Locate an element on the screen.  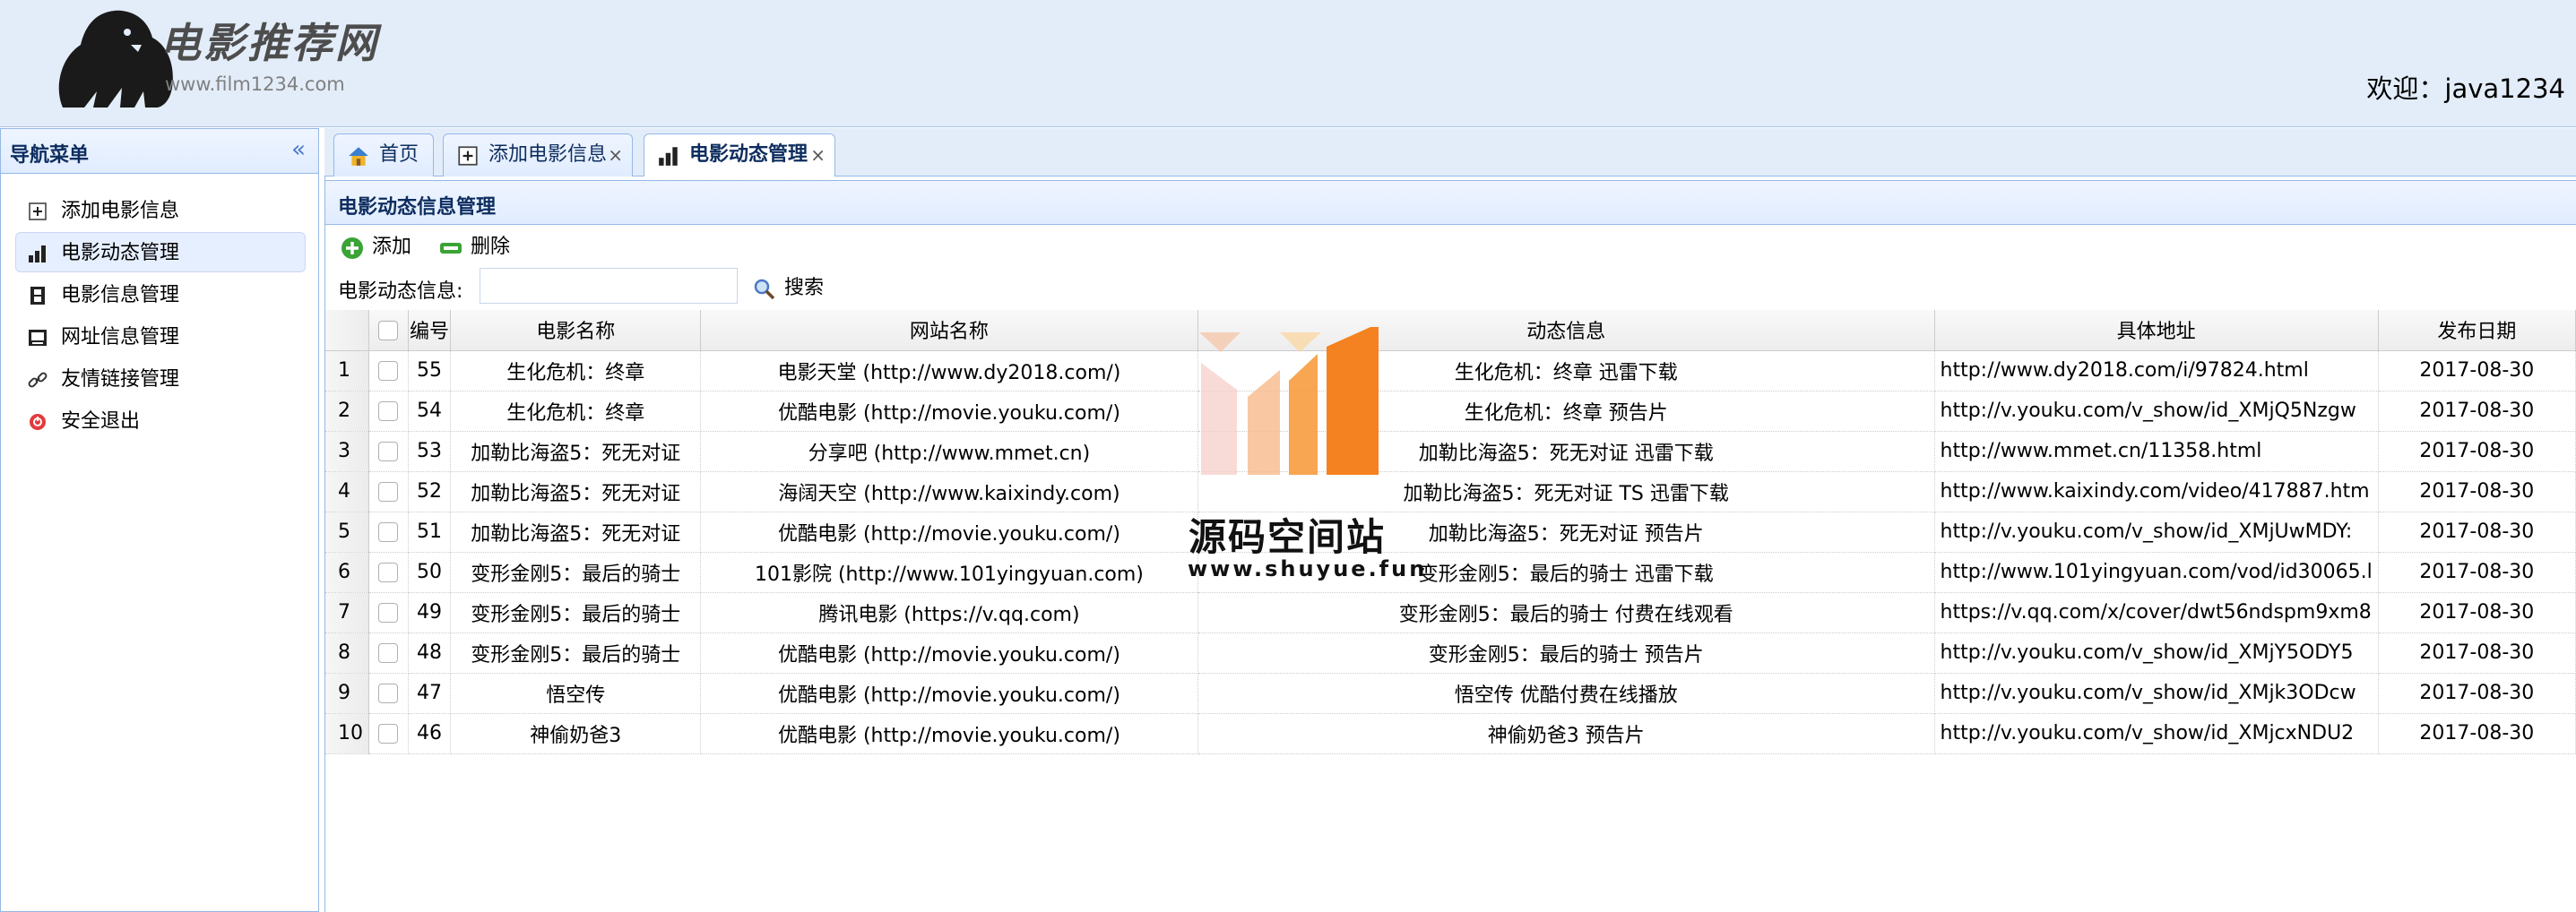
sidebar-item-movie-news: 电影动态管理 is located at coordinates (160, 252).